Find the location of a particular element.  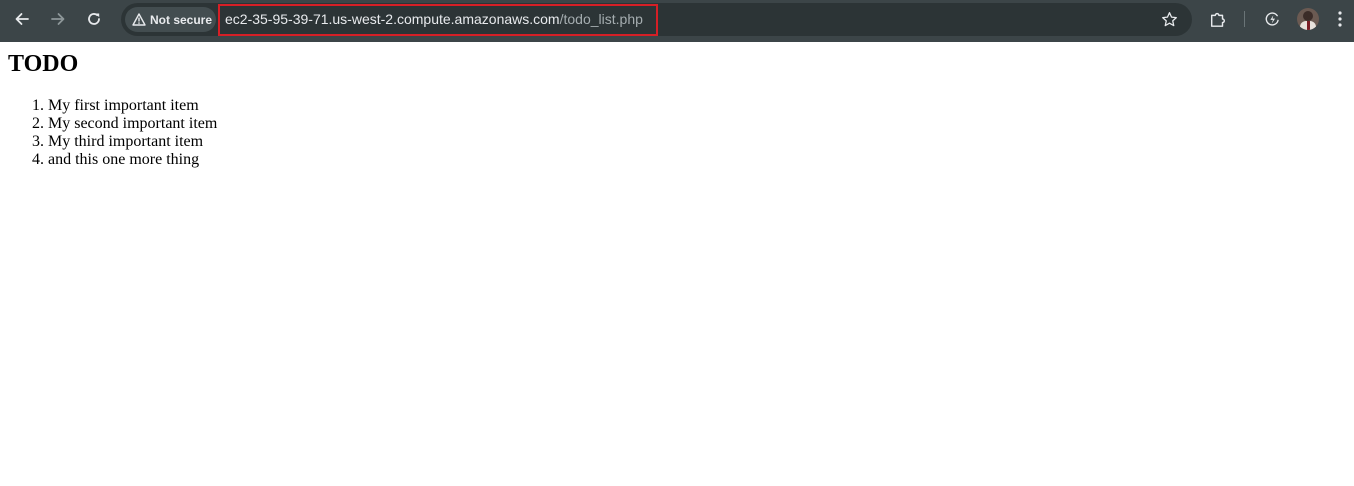

forward-arrow-icon is located at coordinates (58, 19).